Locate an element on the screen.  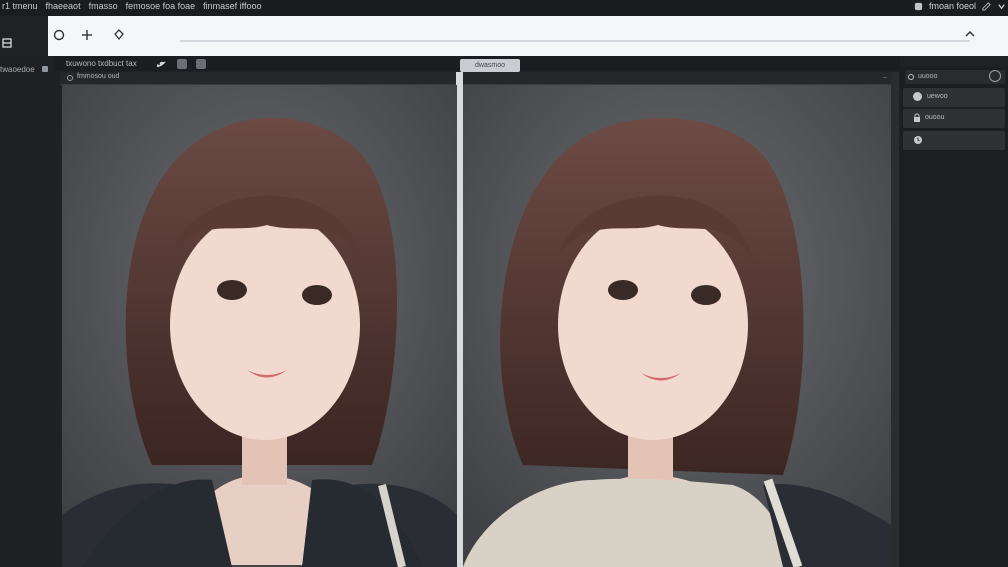
right-panel-item-2-label: ouoou is located at coordinates (935, 117).